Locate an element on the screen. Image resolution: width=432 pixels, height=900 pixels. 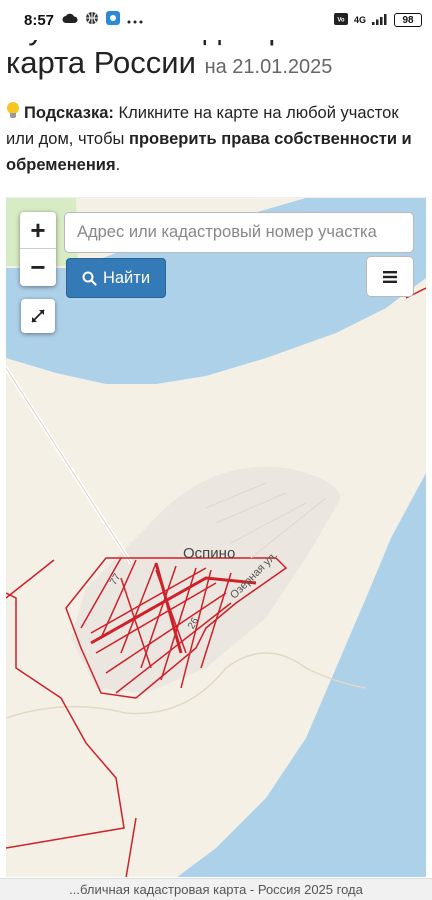
hint-label: Подсказка: is located at coordinates (69, 113).